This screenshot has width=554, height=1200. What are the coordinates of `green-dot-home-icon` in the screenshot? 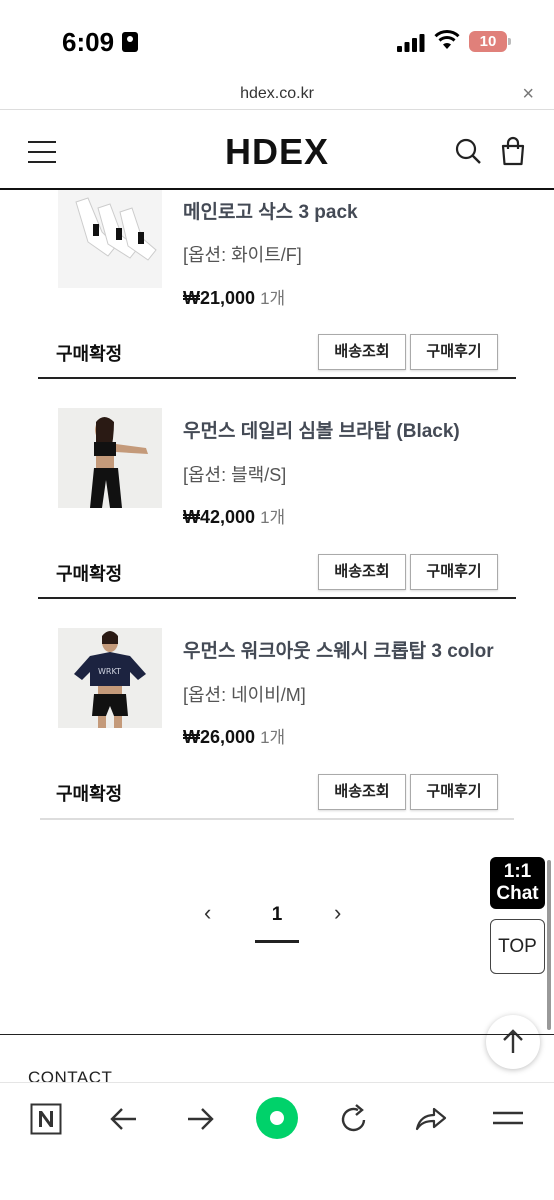 It's located at (277, 1118).